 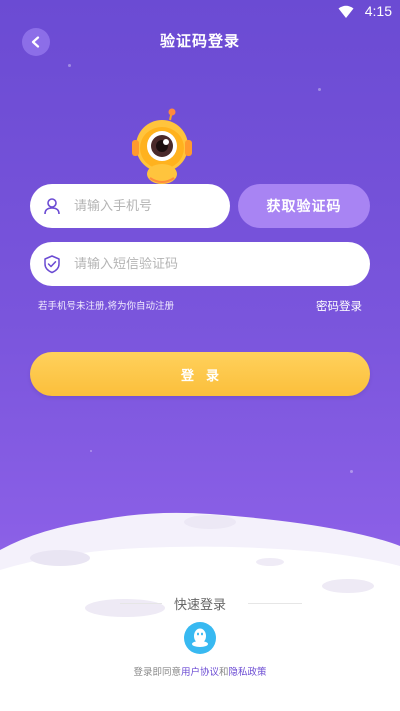 I want to click on user-agreement-link: 用户协议, so click(x=200, y=672).